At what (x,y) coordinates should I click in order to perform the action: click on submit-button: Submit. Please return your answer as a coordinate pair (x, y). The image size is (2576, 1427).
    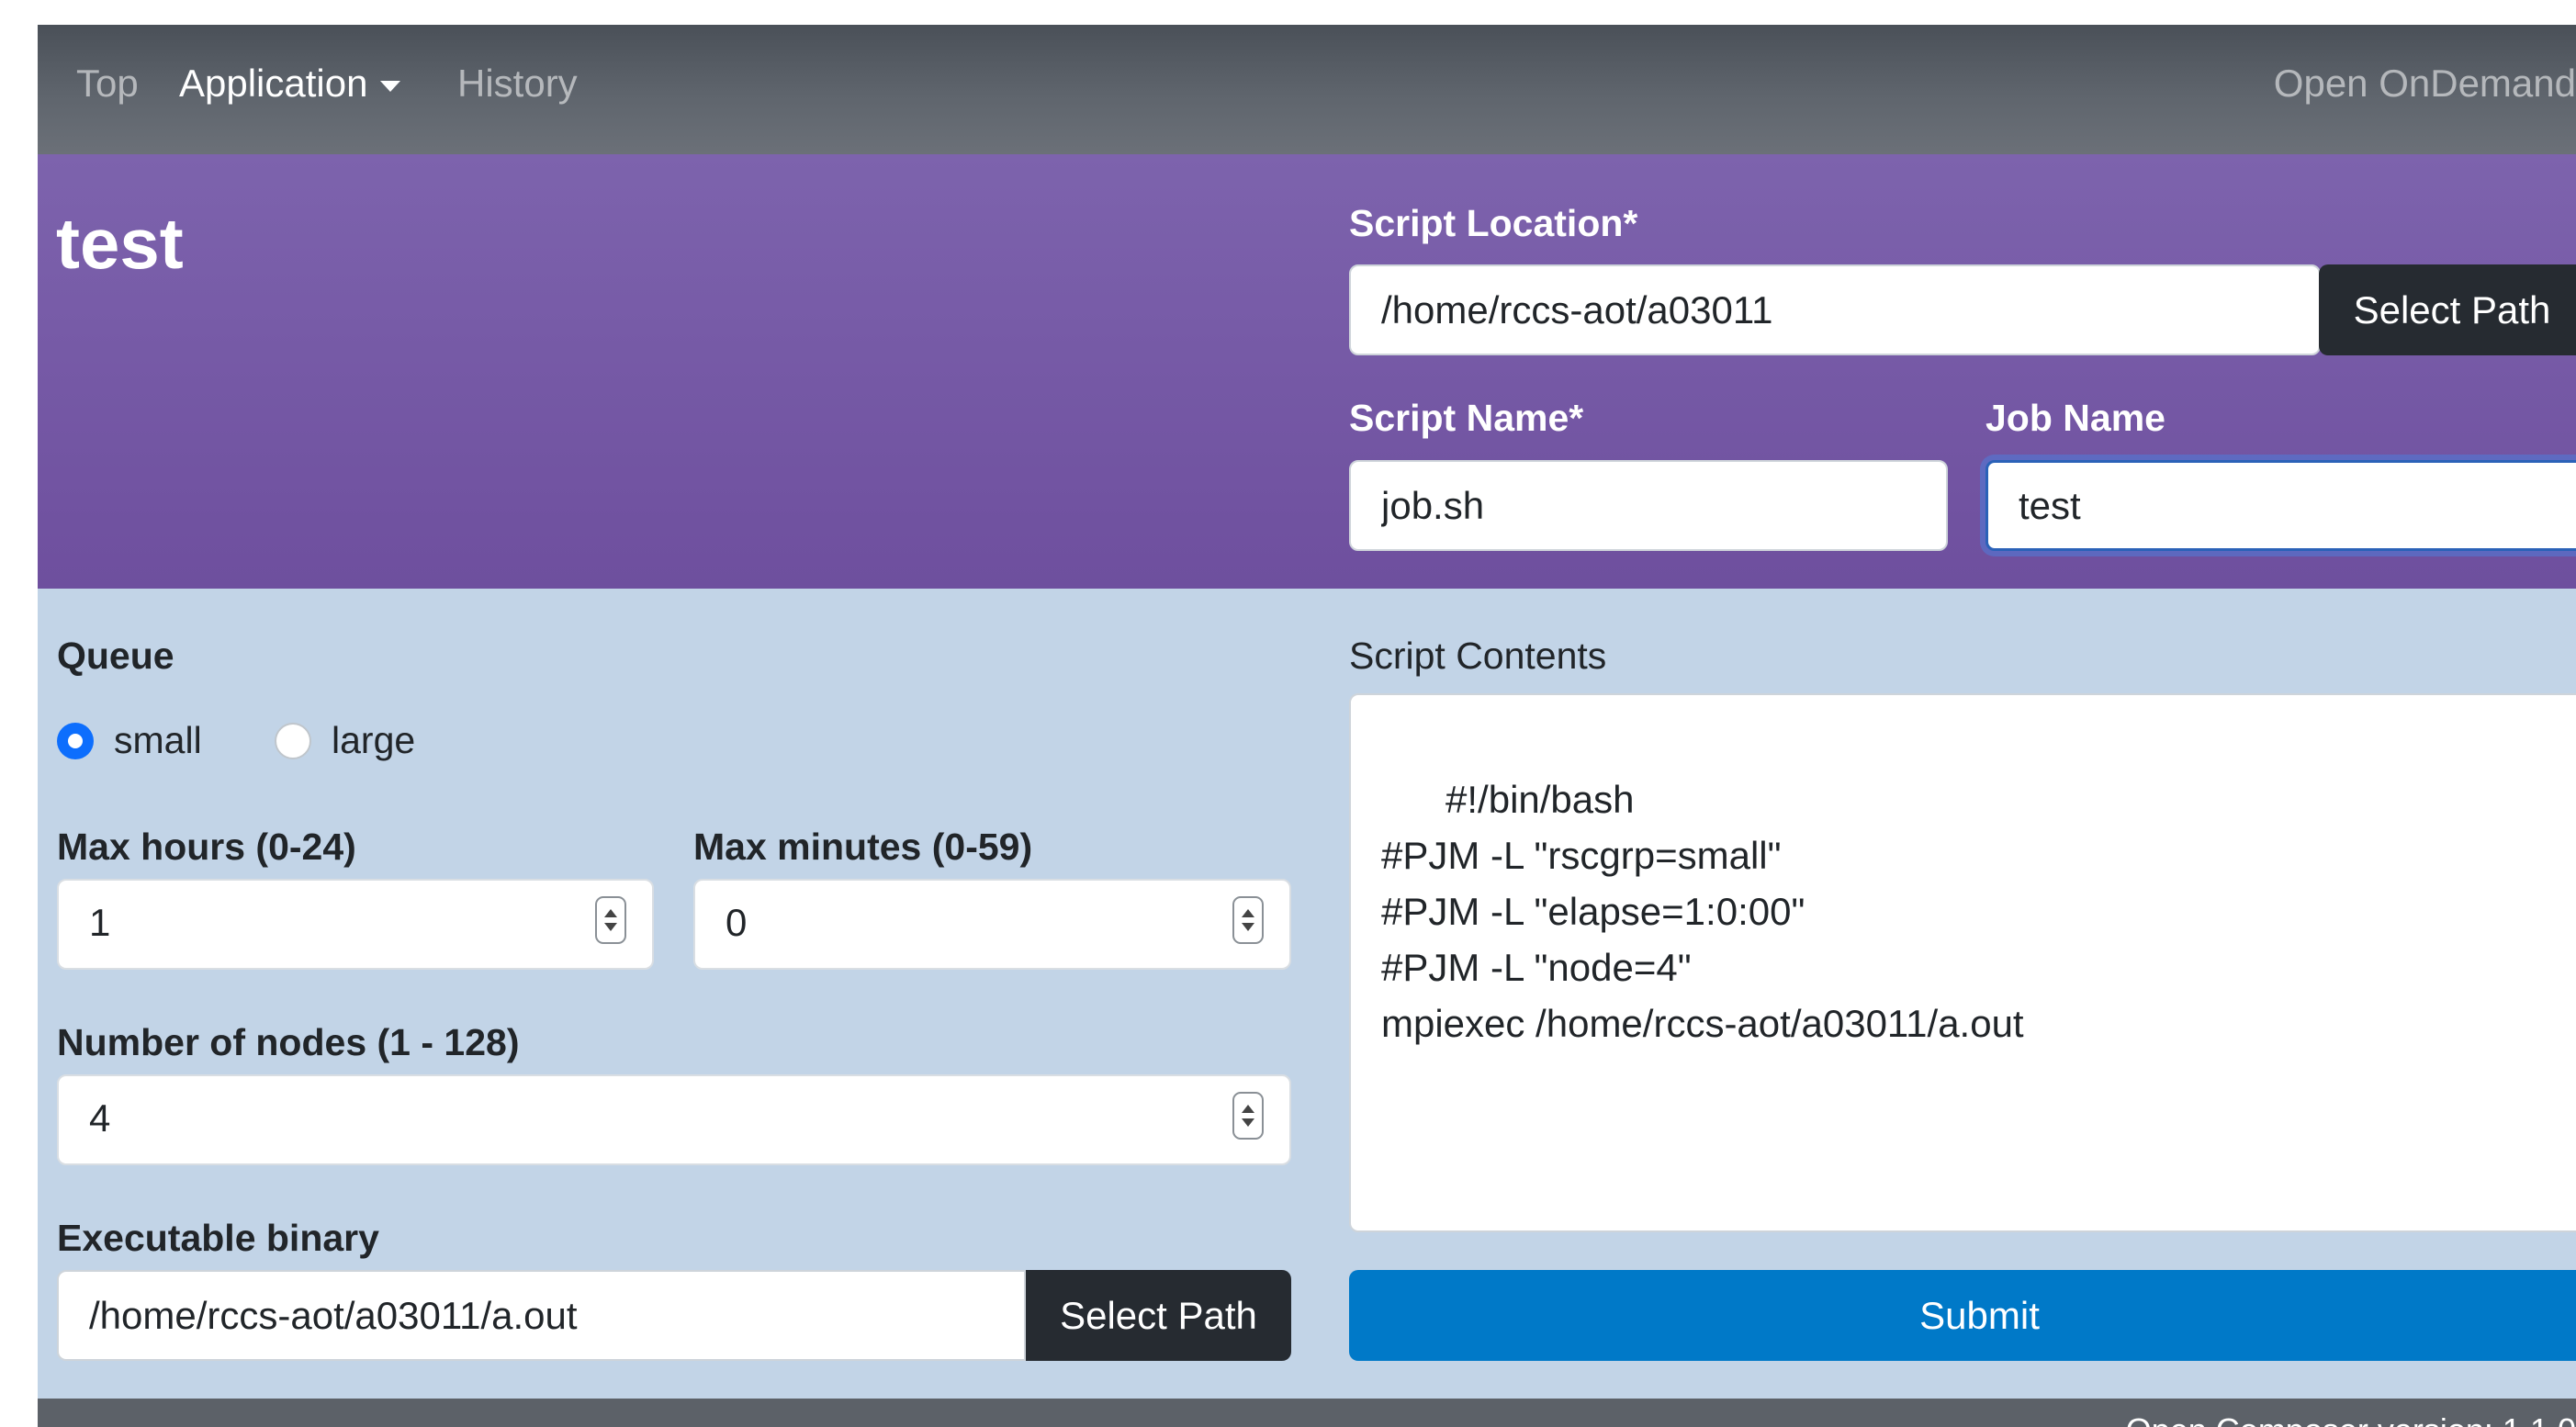
    Looking at the image, I should click on (1962, 1315).